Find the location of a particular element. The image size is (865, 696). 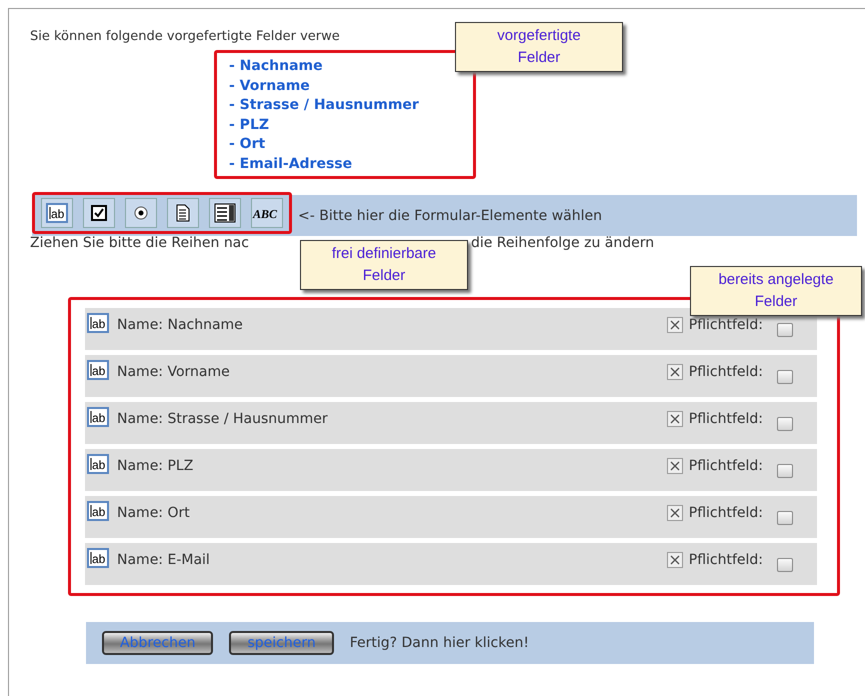

checkbox-icon is located at coordinates (99, 212).